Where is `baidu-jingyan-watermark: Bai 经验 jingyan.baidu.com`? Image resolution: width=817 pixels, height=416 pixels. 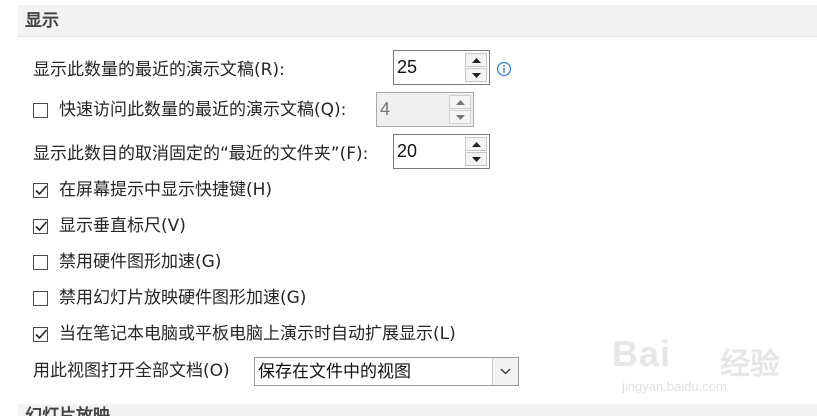
baidu-jingyan-watermark: Bai 经验 jingyan.baidu.com is located at coordinates (712, 368).